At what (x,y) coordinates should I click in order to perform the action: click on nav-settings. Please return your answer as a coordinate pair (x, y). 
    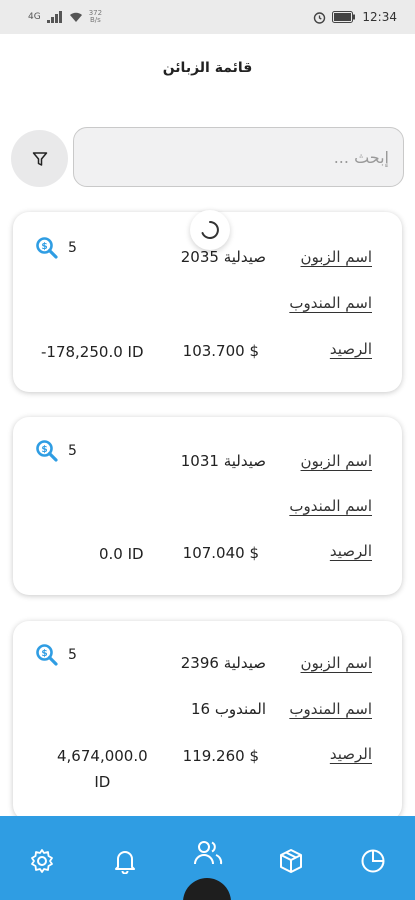
    Looking at the image, I should click on (42, 861).